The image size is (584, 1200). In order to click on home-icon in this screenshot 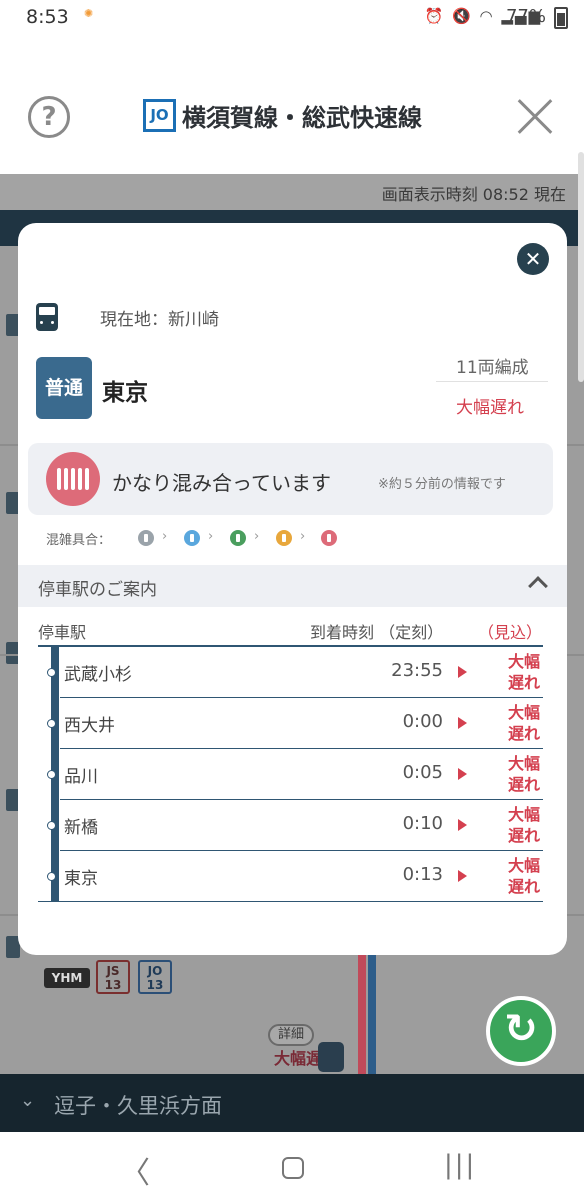, I will do `click(293, 1168)`.